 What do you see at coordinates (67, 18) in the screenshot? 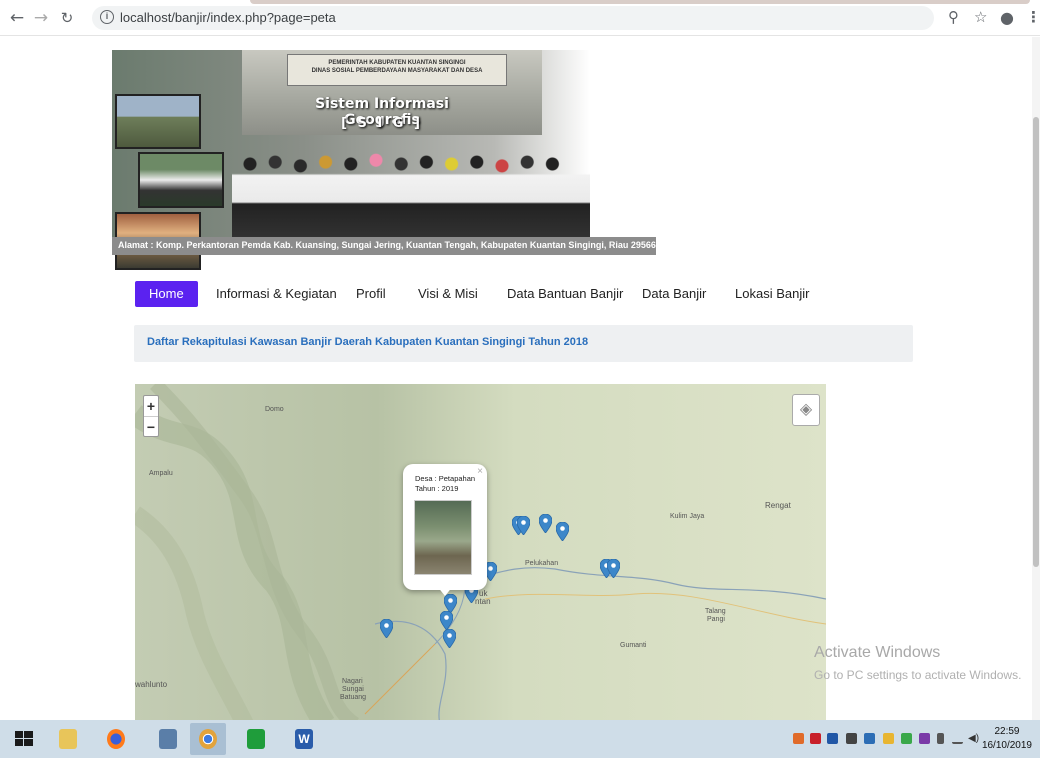
I see `reload-icon: ↻` at bounding box center [67, 18].